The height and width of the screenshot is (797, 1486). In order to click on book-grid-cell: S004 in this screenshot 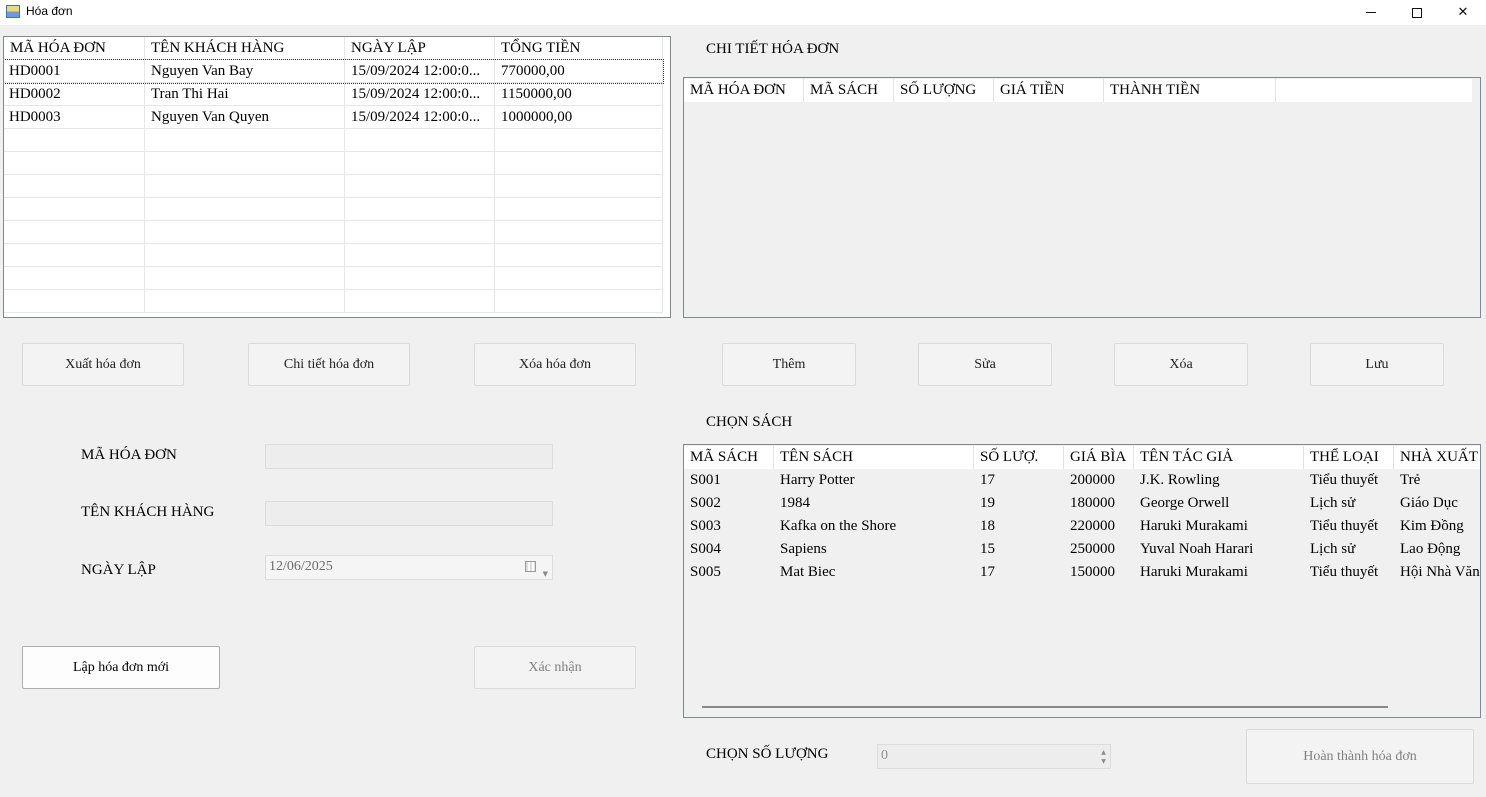, I will do `click(729, 549)`.